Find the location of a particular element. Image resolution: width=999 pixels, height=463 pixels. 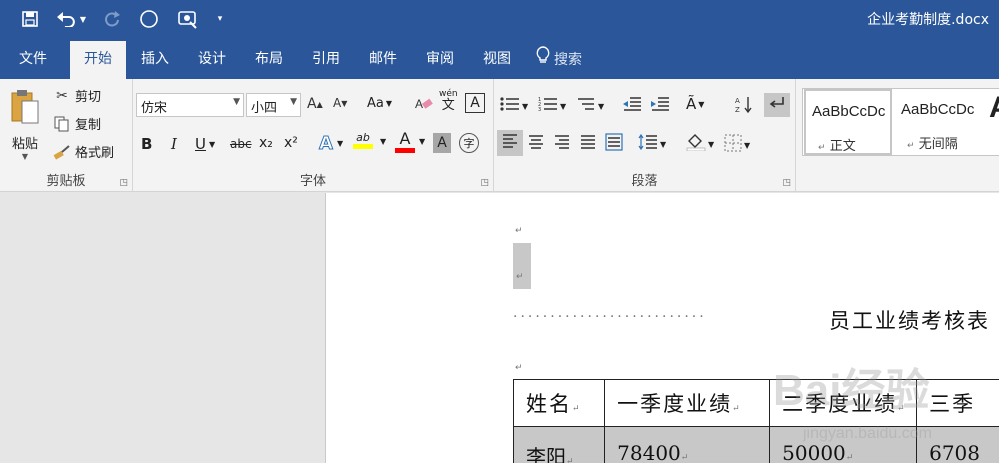

font-color-button: A is located at coordinates (405, 141).